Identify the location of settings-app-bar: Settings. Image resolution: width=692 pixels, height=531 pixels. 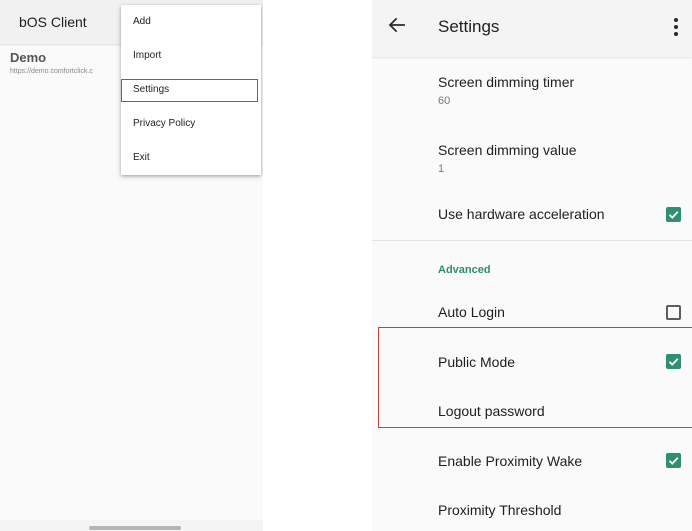
(532, 28).